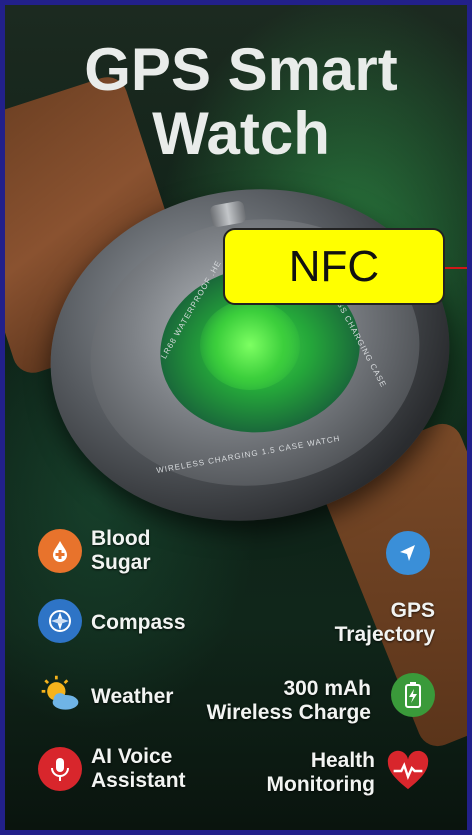 The image size is (472, 835). Describe the element at coordinates (121, 538) in the screenshot. I see `feature-label-blood-sugar-1: Blood` at that location.